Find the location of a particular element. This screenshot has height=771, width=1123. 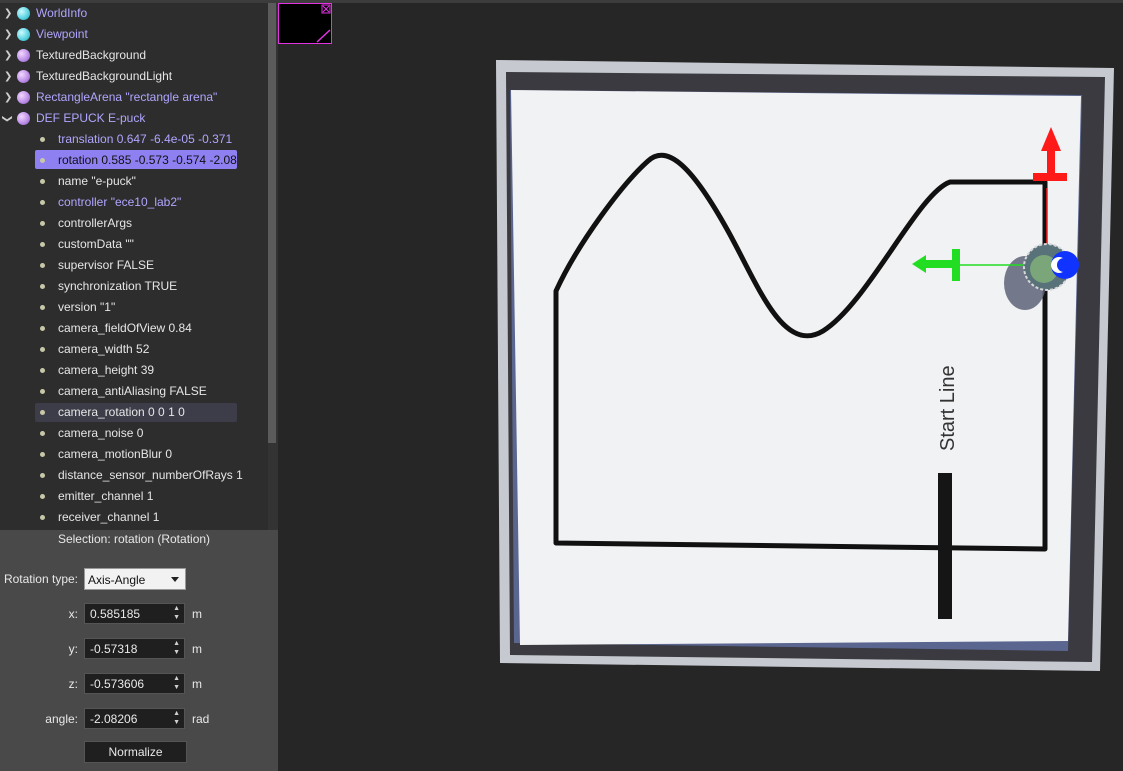

z-axis-tip-icon is located at coordinates (1064, 265).